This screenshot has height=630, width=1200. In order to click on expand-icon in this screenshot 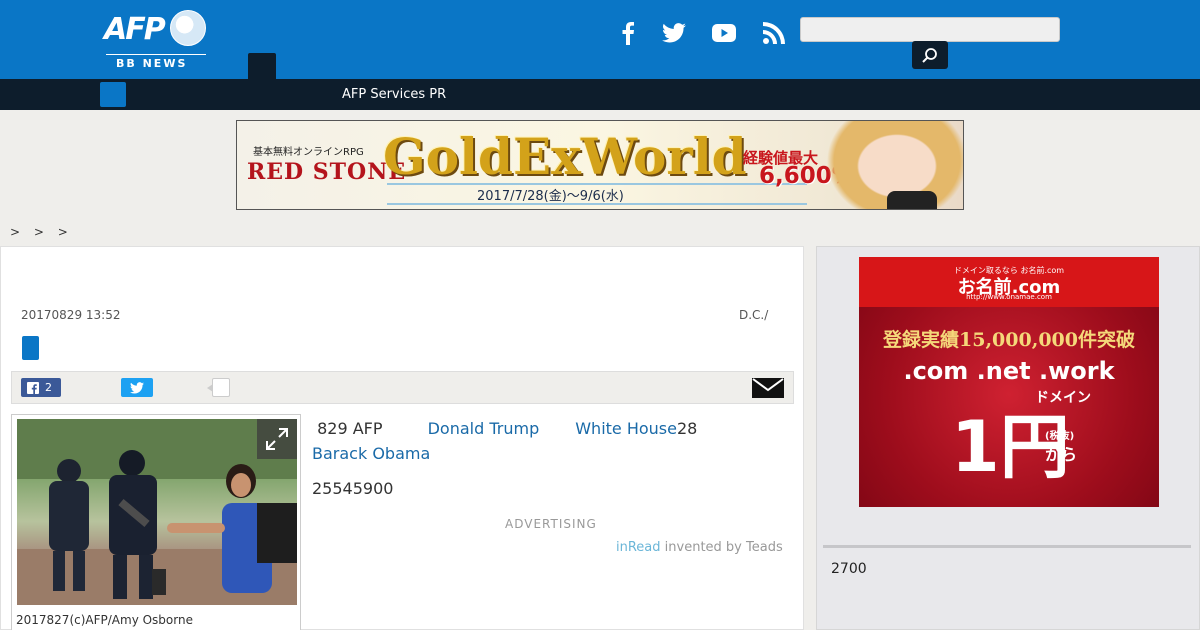, I will do `click(277, 439)`.